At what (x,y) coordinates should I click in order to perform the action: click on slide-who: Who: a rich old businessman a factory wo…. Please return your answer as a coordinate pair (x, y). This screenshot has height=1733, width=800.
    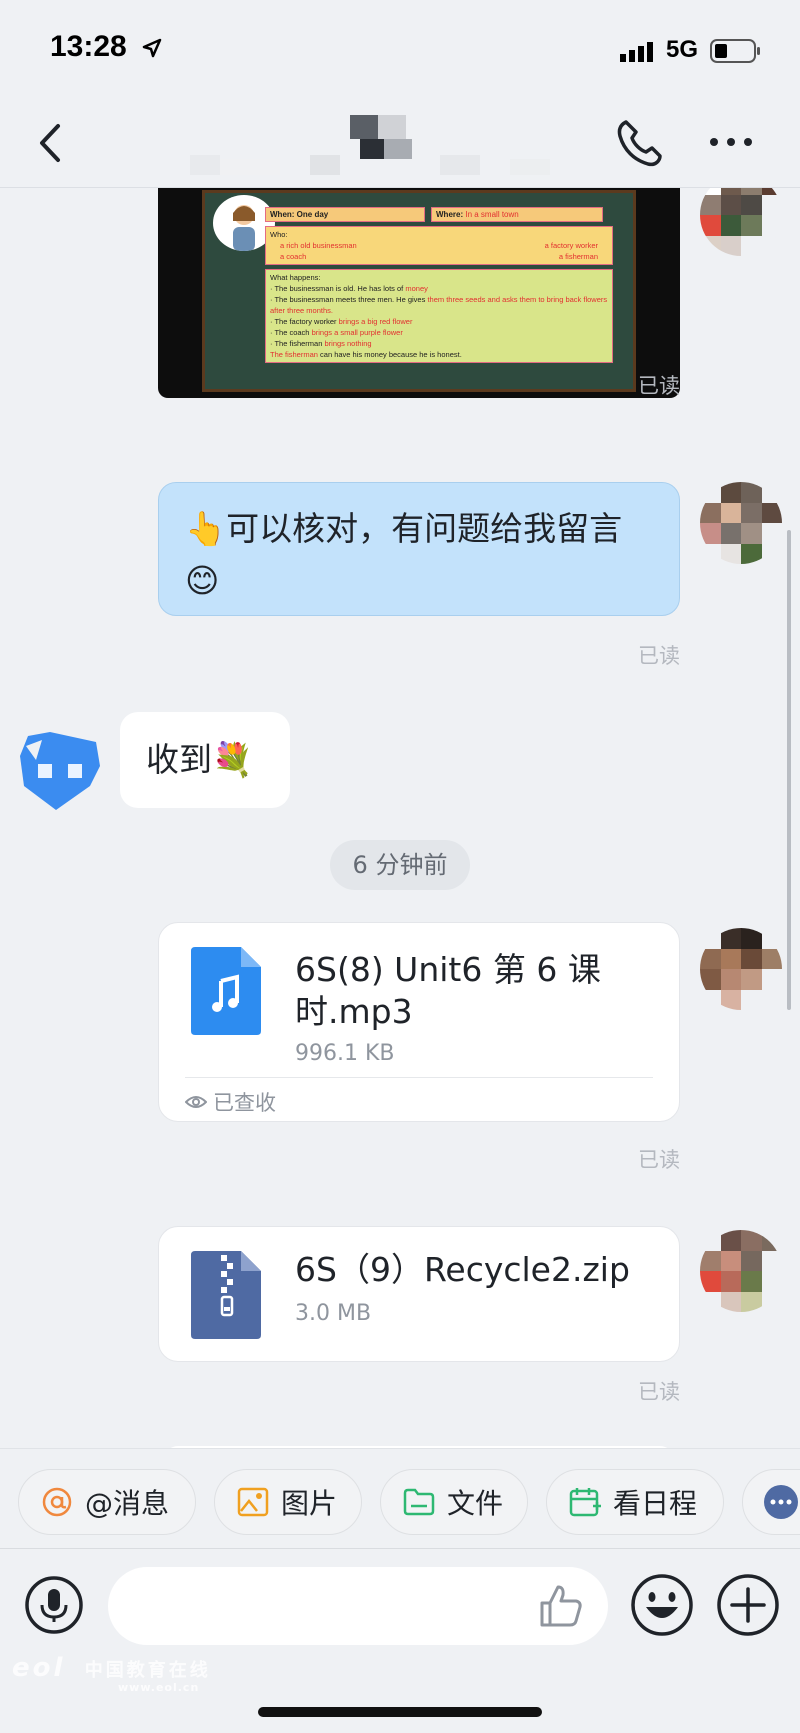
    Looking at the image, I should click on (439, 245).